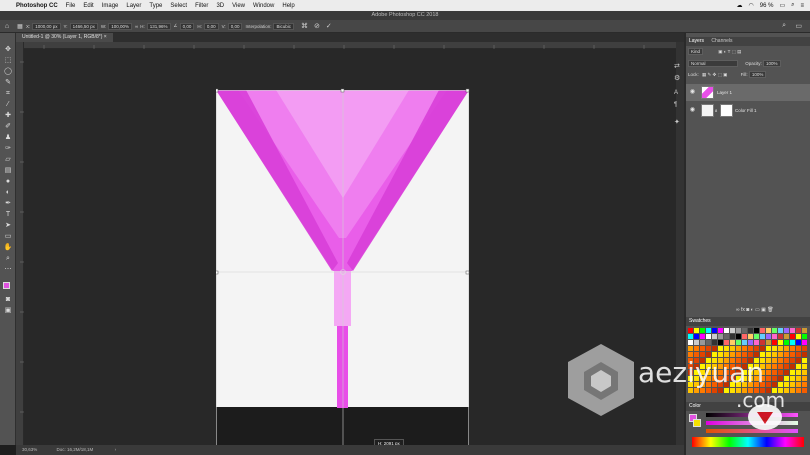 The width and height of the screenshot is (810, 455). I want to click on pen-tool-icon: ✒, so click(8, 203).